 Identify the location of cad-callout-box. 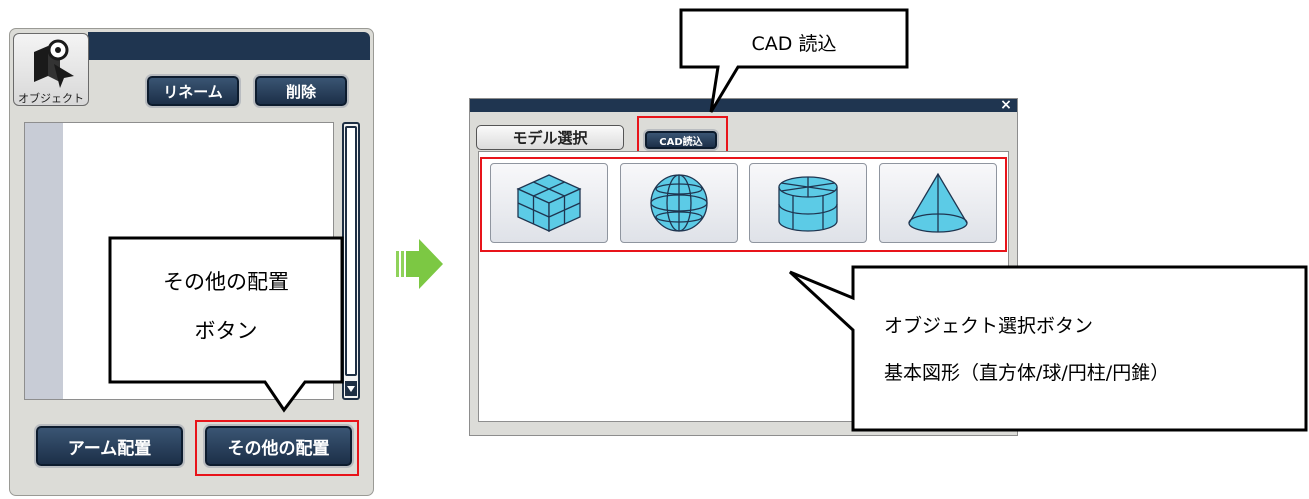
(794, 60).